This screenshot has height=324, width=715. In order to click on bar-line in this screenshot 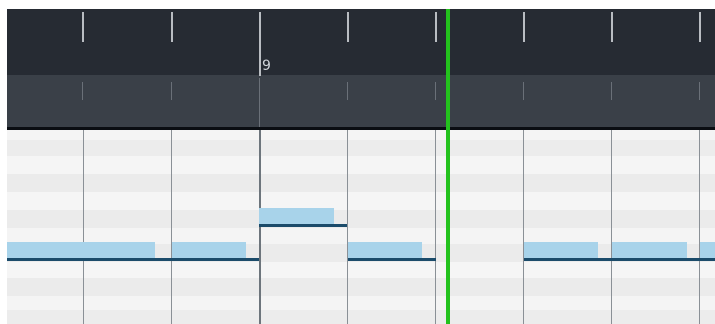, I will do `click(260, 227)`.